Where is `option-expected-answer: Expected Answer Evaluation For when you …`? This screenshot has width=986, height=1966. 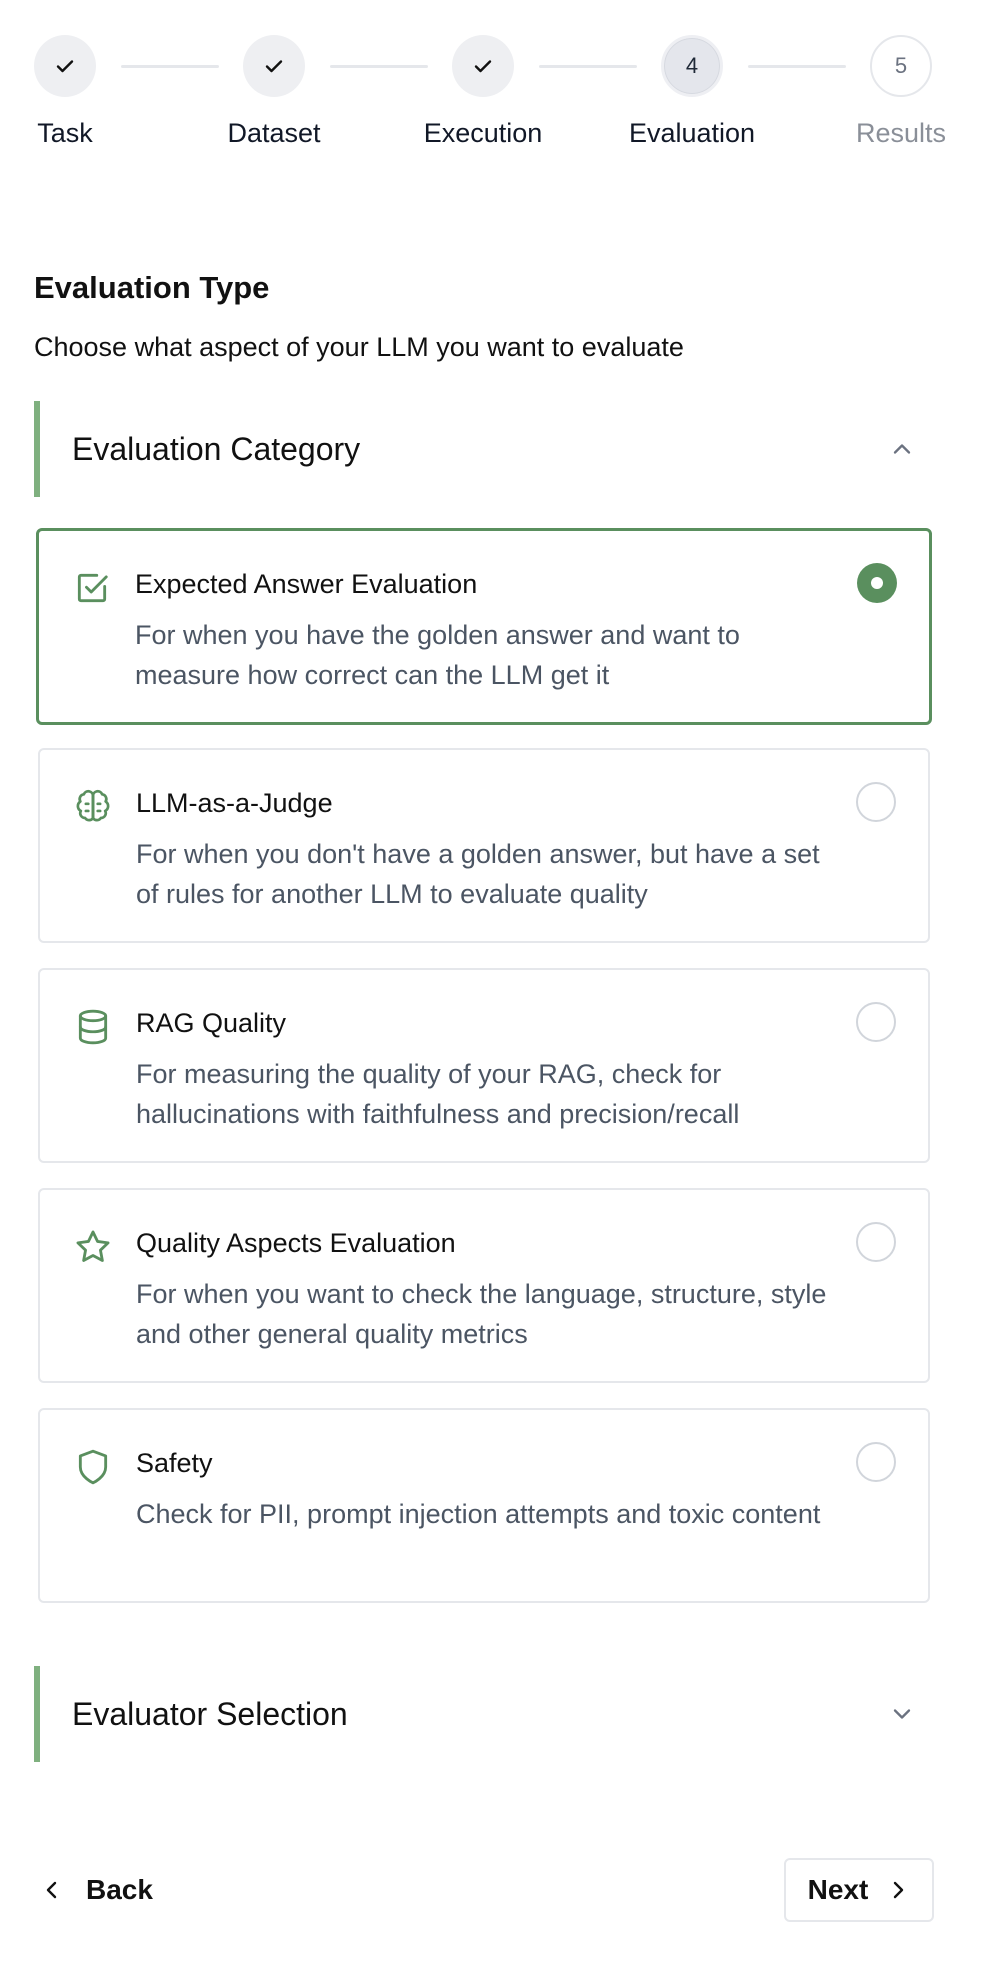
option-expected-answer: Expected Answer Evaluation For when you … is located at coordinates (484, 626).